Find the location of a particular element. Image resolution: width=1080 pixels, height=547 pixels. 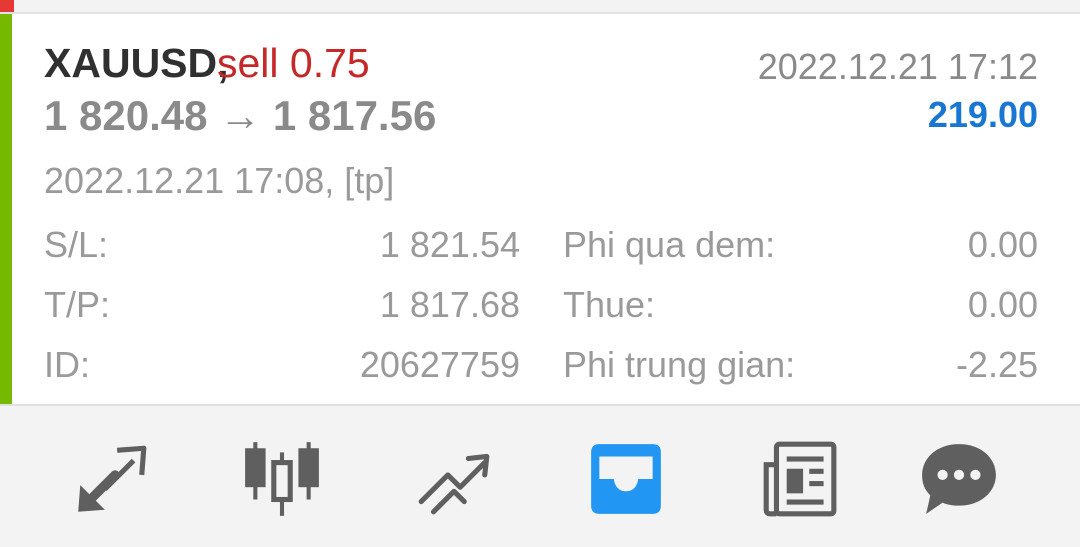

id-label: ID: is located at coordinates (67, 364).